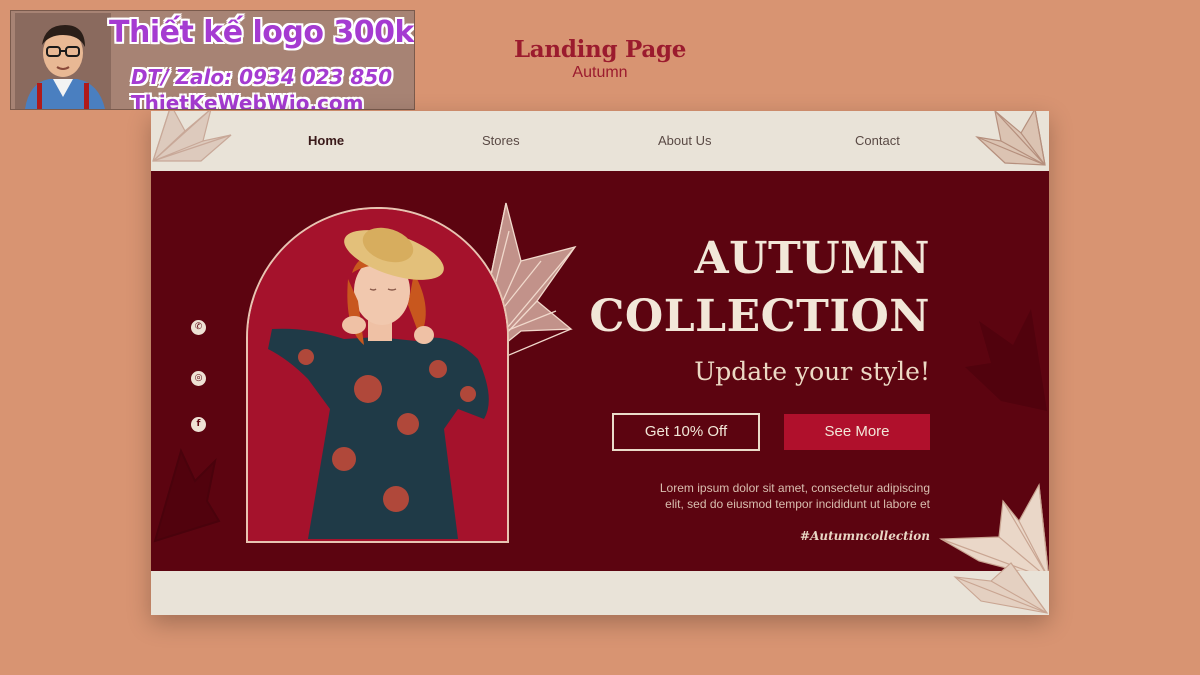 This screenshot has height=675, width=1200. What do you see at coordinates (759, 316) in the screenshot?
I see `hero-title-line2: COLLECTION` at bounding box center [759, 316].